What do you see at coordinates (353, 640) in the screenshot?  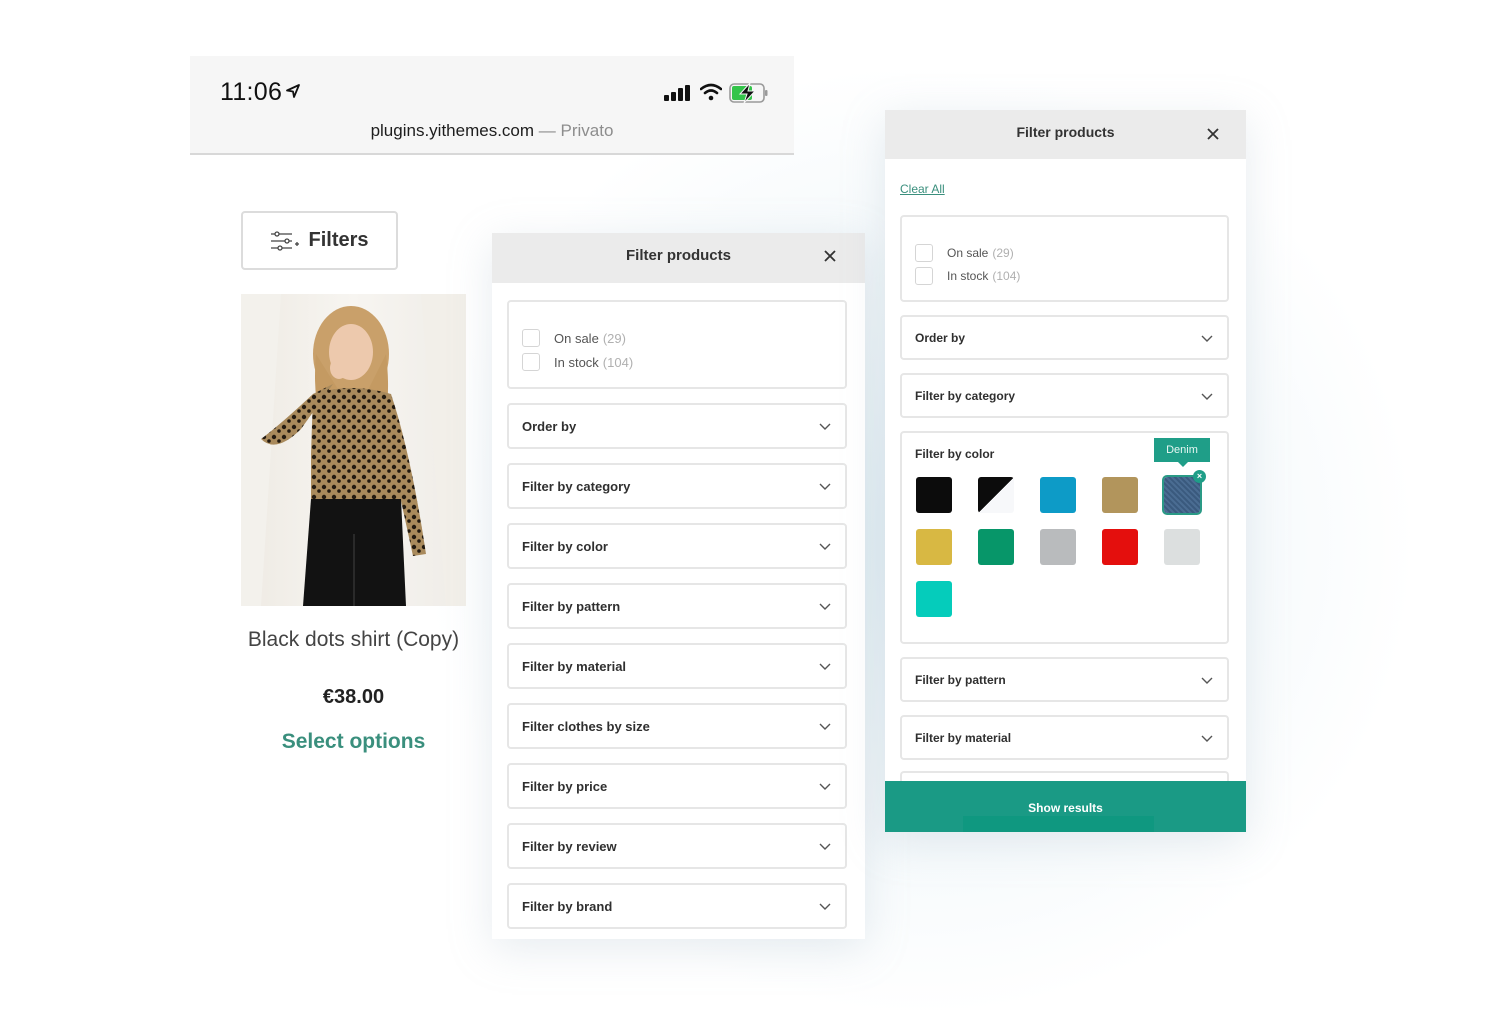 I see `product-title: Black dots shirt (Copy)` at bounding box center [353, 640].